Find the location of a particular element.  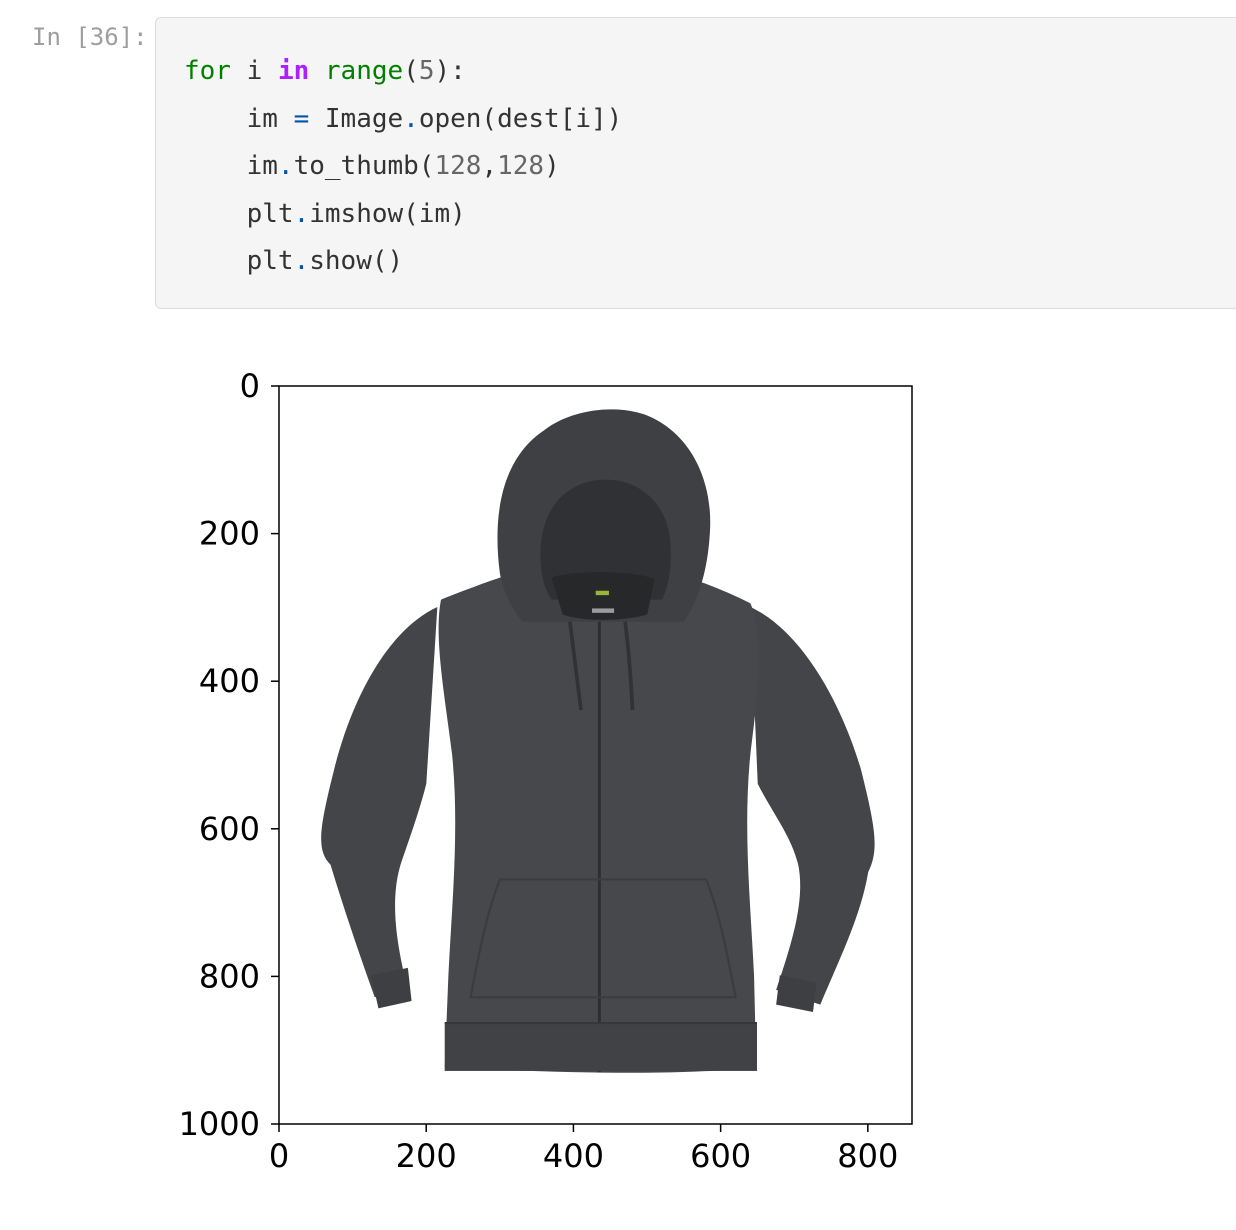

code-token: in is located at coordinates (293, 71).